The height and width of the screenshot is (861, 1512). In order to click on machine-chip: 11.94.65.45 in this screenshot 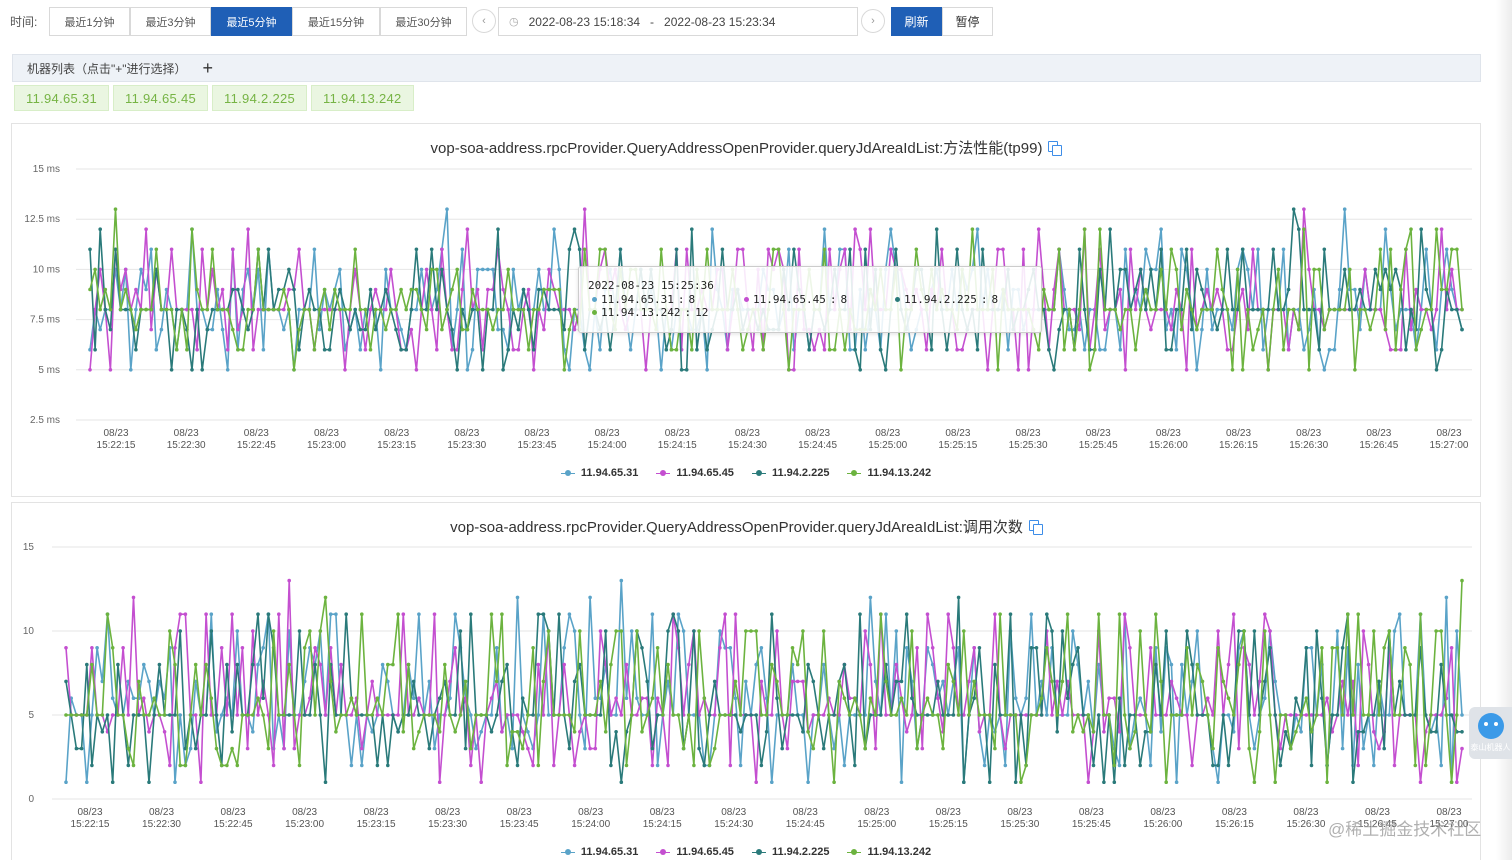, I will do `click(161, 98)`.